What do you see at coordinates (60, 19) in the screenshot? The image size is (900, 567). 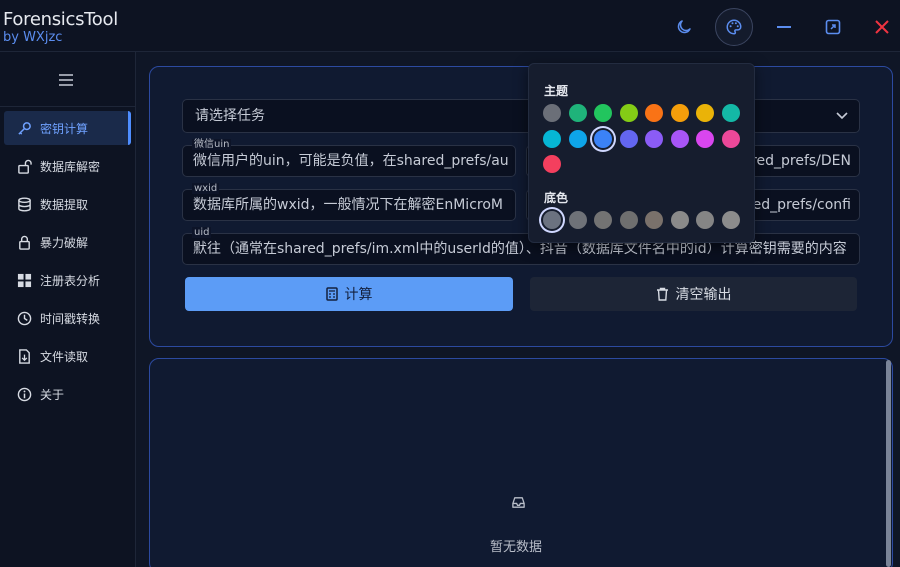 I see `app-title: ForensicsTool` at bounding box center [60, 19].